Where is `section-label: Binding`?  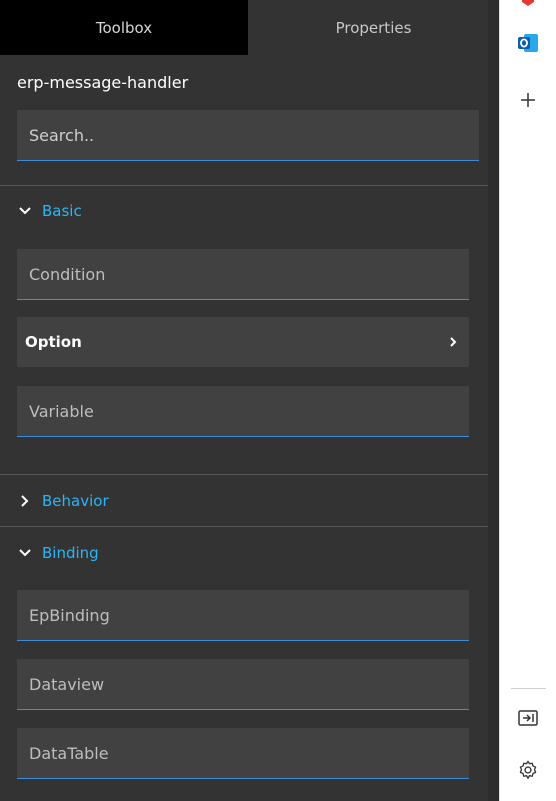
section-label: Binding is located at coordinates (70, 553).